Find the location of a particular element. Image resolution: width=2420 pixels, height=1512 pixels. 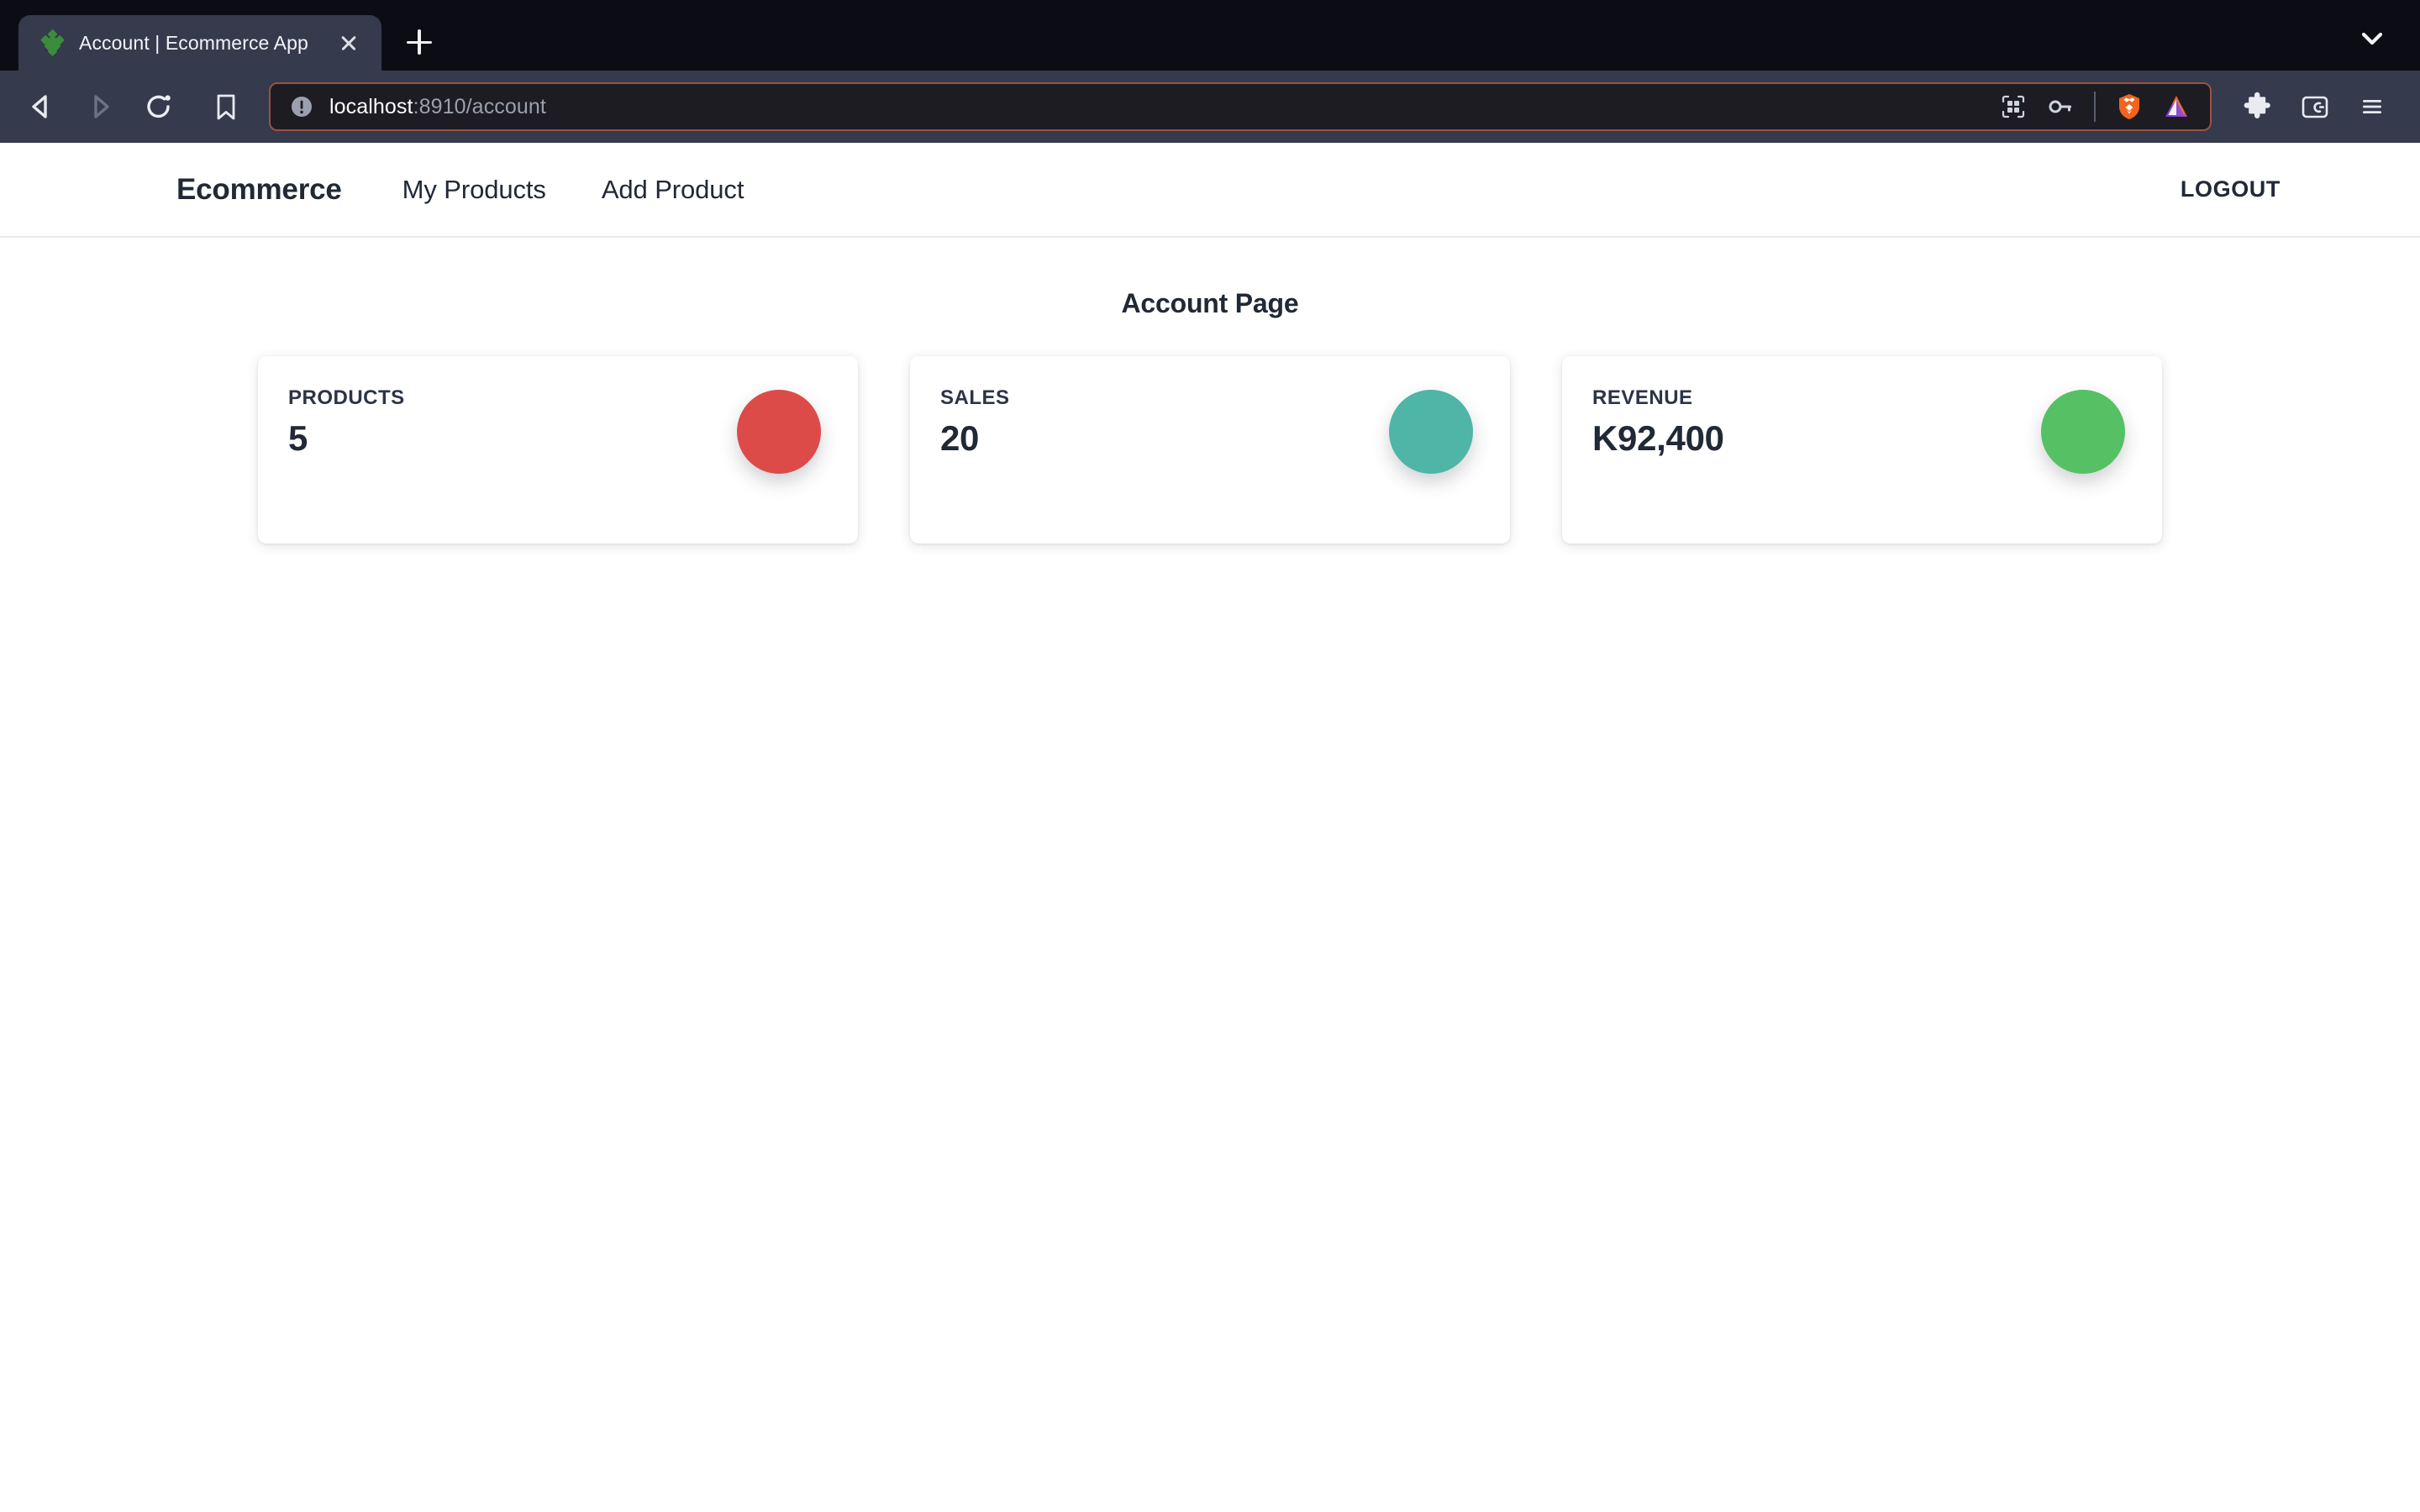

brave-shields-icon is located at coordinates (2129, 107).